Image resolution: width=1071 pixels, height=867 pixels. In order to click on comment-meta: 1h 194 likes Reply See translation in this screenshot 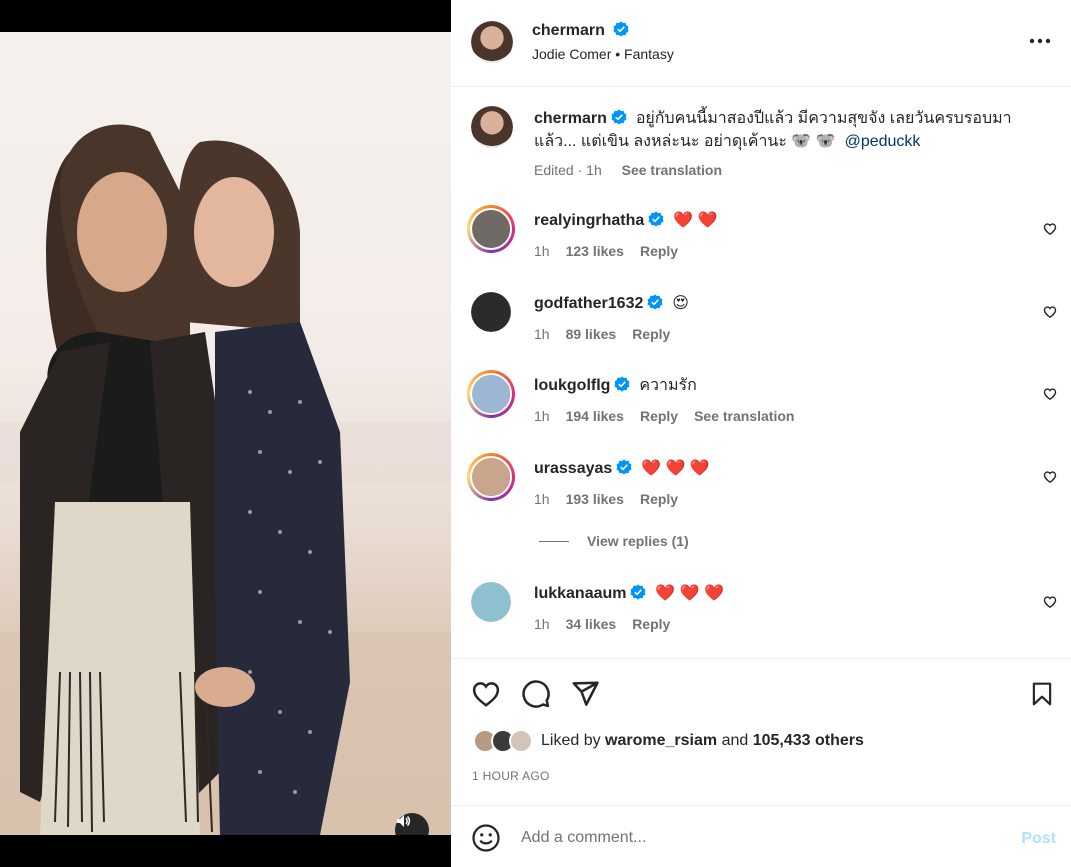, I will do `click(672, 416)`.